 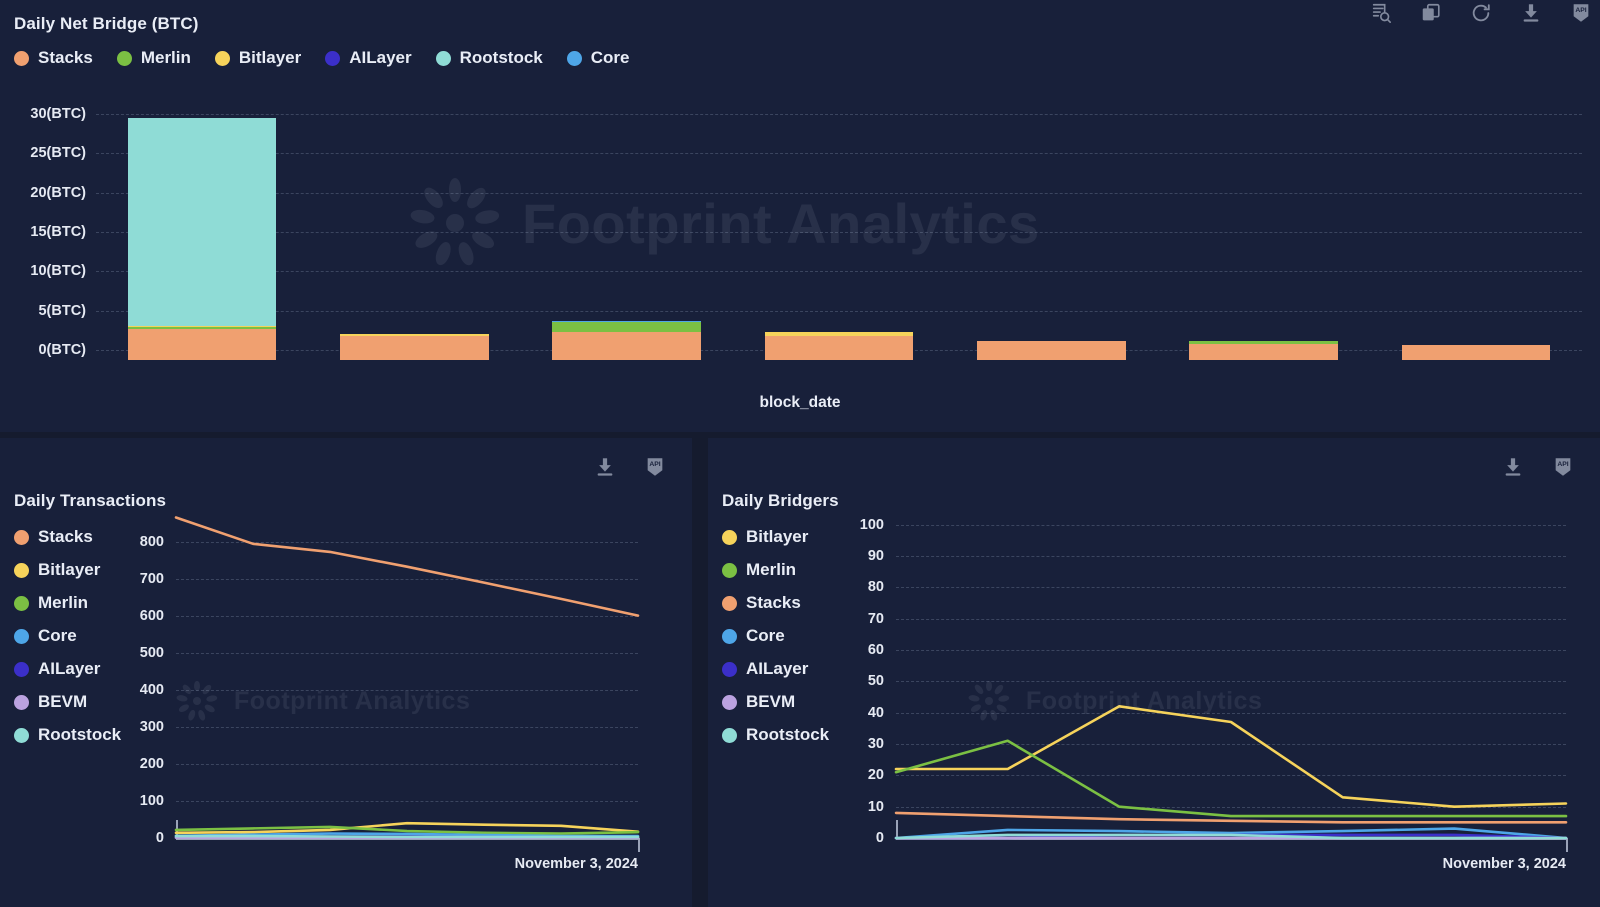 What do you see at coordinates (407, 836) in the screenshot?
I see `line-rootstock` at bounding box center [407, 836].